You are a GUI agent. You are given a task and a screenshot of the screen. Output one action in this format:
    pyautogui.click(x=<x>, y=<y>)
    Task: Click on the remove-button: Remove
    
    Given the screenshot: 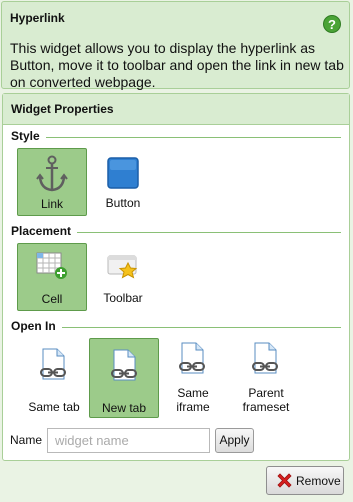 What is the action you would take?
    pyautogui.click(x=305, y=480)
    